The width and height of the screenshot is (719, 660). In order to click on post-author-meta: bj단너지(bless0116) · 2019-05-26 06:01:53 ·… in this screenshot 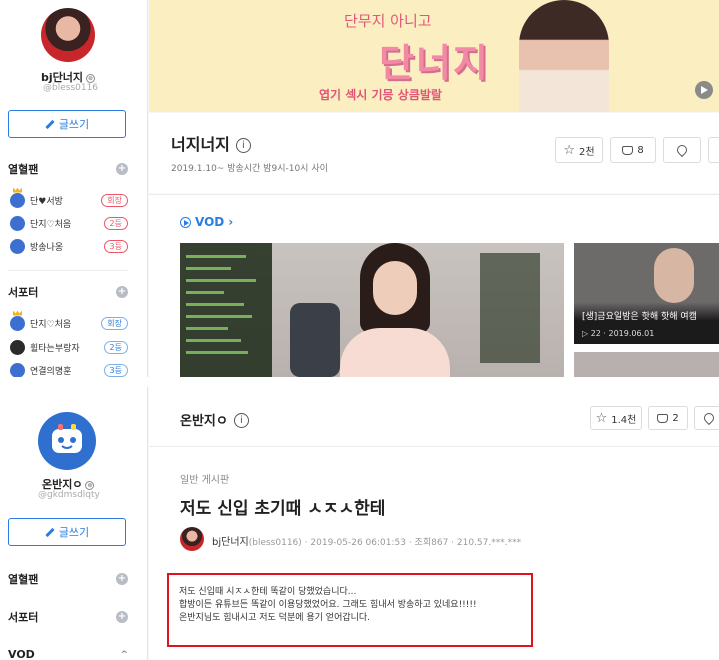, I will do `click(366, 540)`.